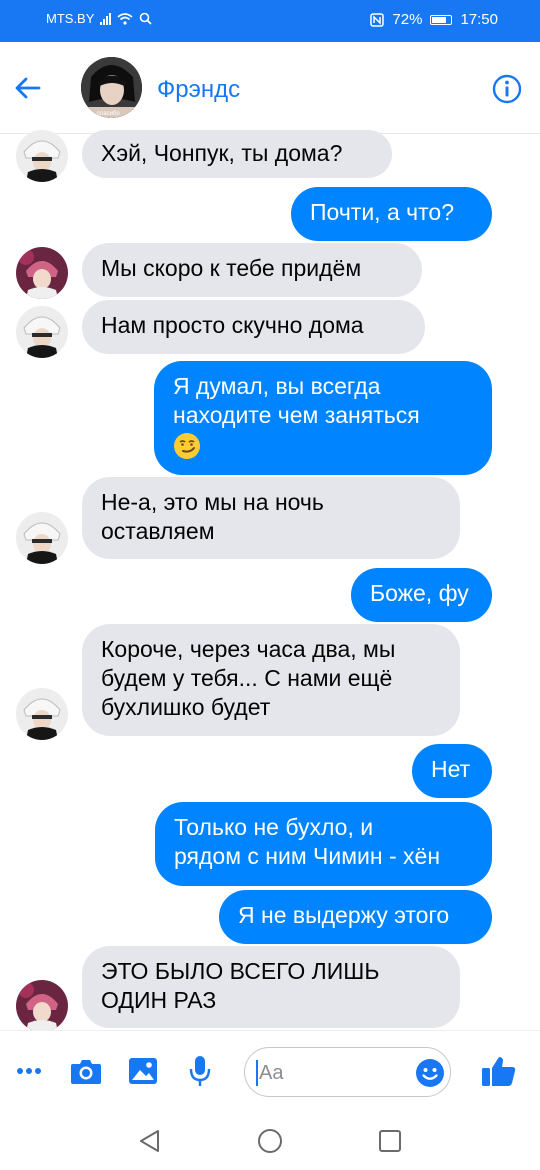 The width and height of the screenshot is (540, 1170). Describe the element at coordinates (212, 516) in the screenshot. I see `message-text: Не-а, это мы на ночь оставляем` at that location.